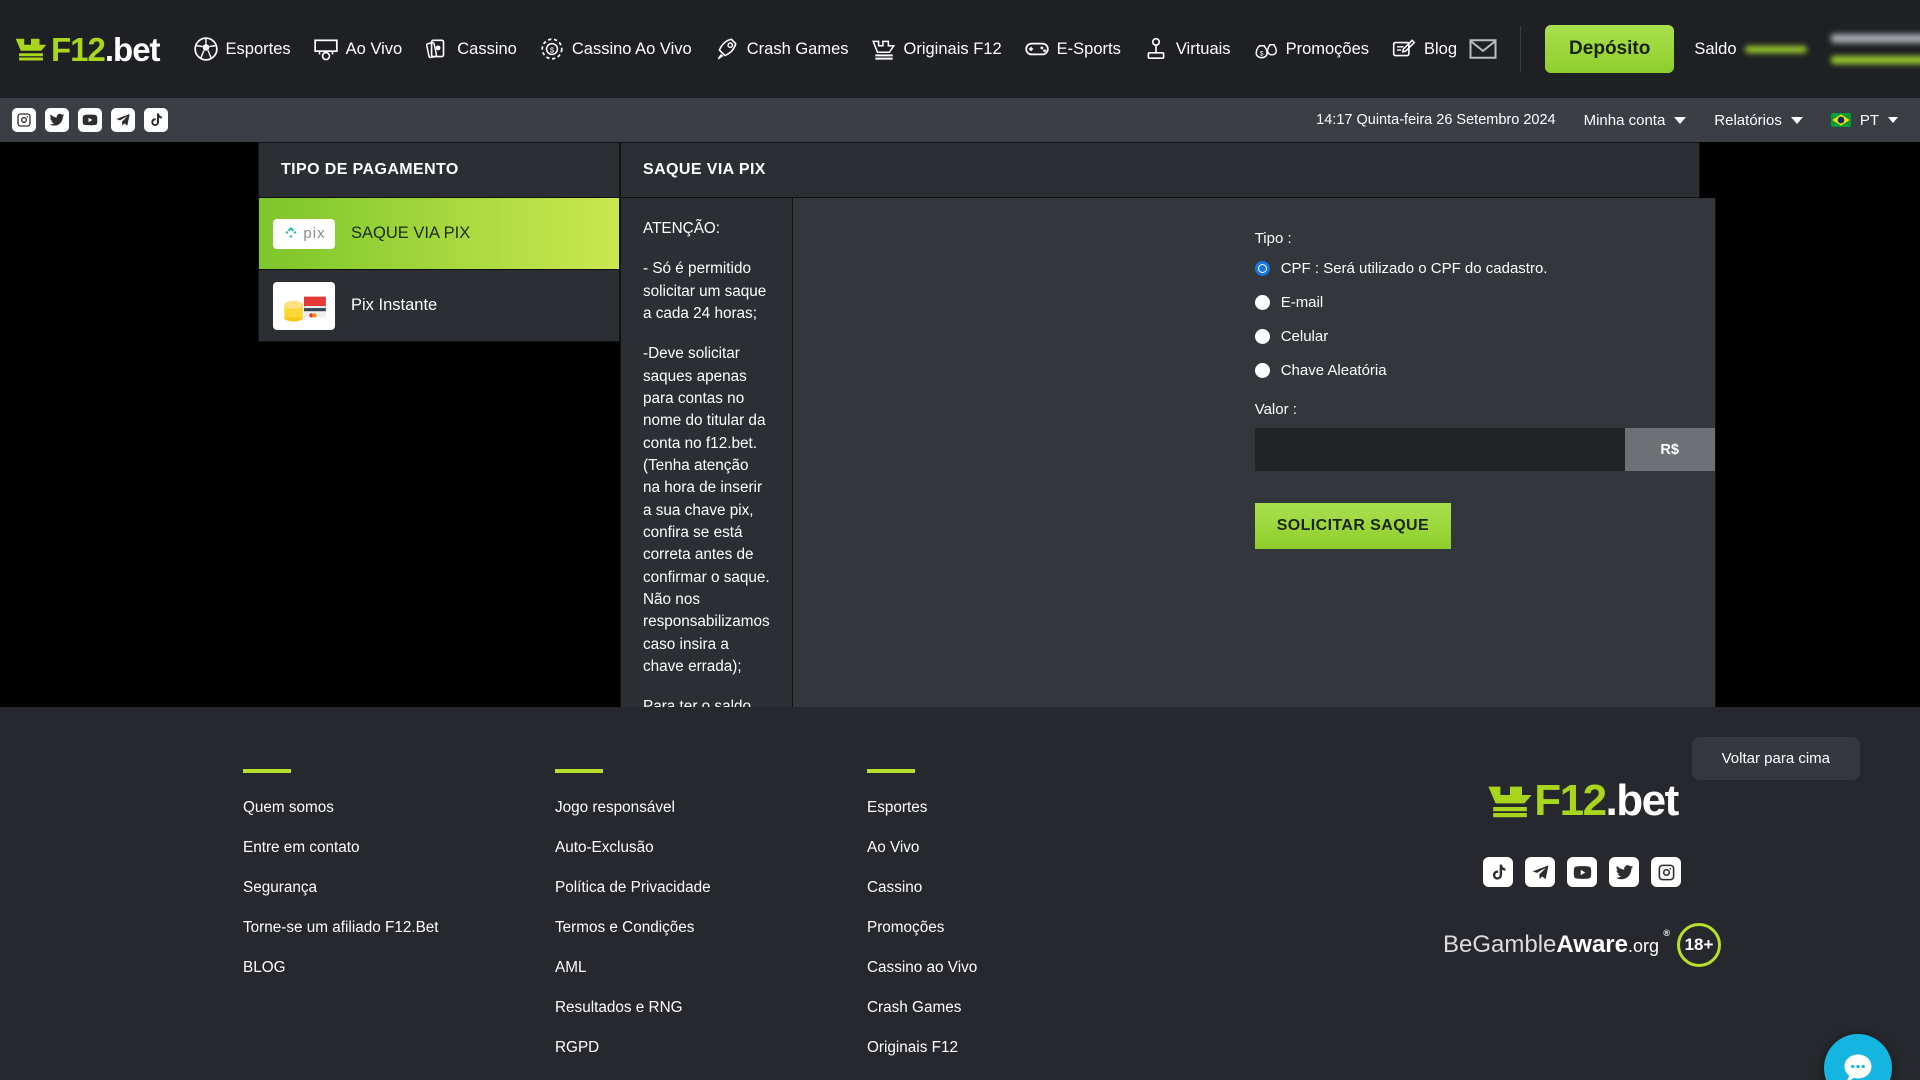 The width and height of the screenshot is (1920, 1080). What do you see at coordinates (922, 968) in the screenshot?
I see `footer-link: Cassino ao Vivo` at bounding box center [922, 968].